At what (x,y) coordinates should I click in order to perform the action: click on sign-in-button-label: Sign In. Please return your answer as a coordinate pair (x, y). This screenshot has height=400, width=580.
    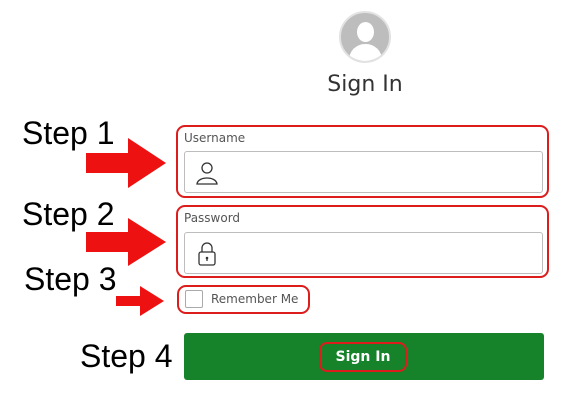
    Looking at the image, I should click on (363, 357).